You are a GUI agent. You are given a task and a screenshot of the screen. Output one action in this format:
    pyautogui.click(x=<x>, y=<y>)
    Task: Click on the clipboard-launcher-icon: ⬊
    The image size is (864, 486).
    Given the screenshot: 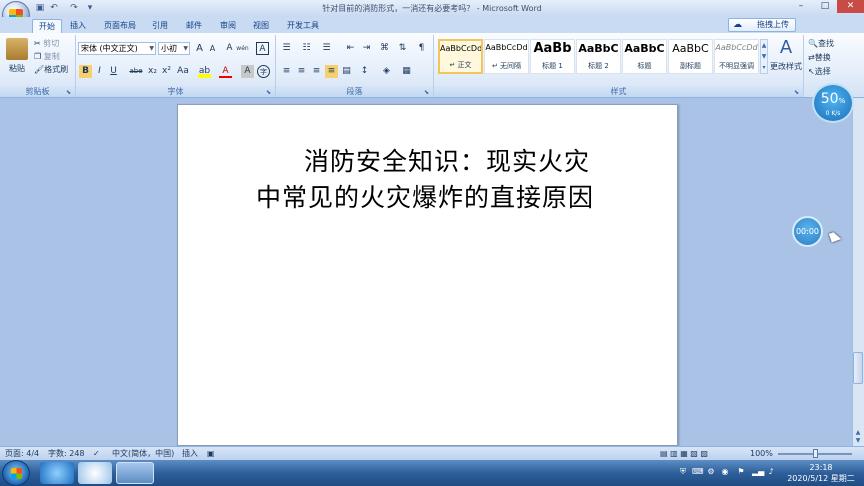 What is the action you would take?
    pyautogui.click(x=69, y=92)
    